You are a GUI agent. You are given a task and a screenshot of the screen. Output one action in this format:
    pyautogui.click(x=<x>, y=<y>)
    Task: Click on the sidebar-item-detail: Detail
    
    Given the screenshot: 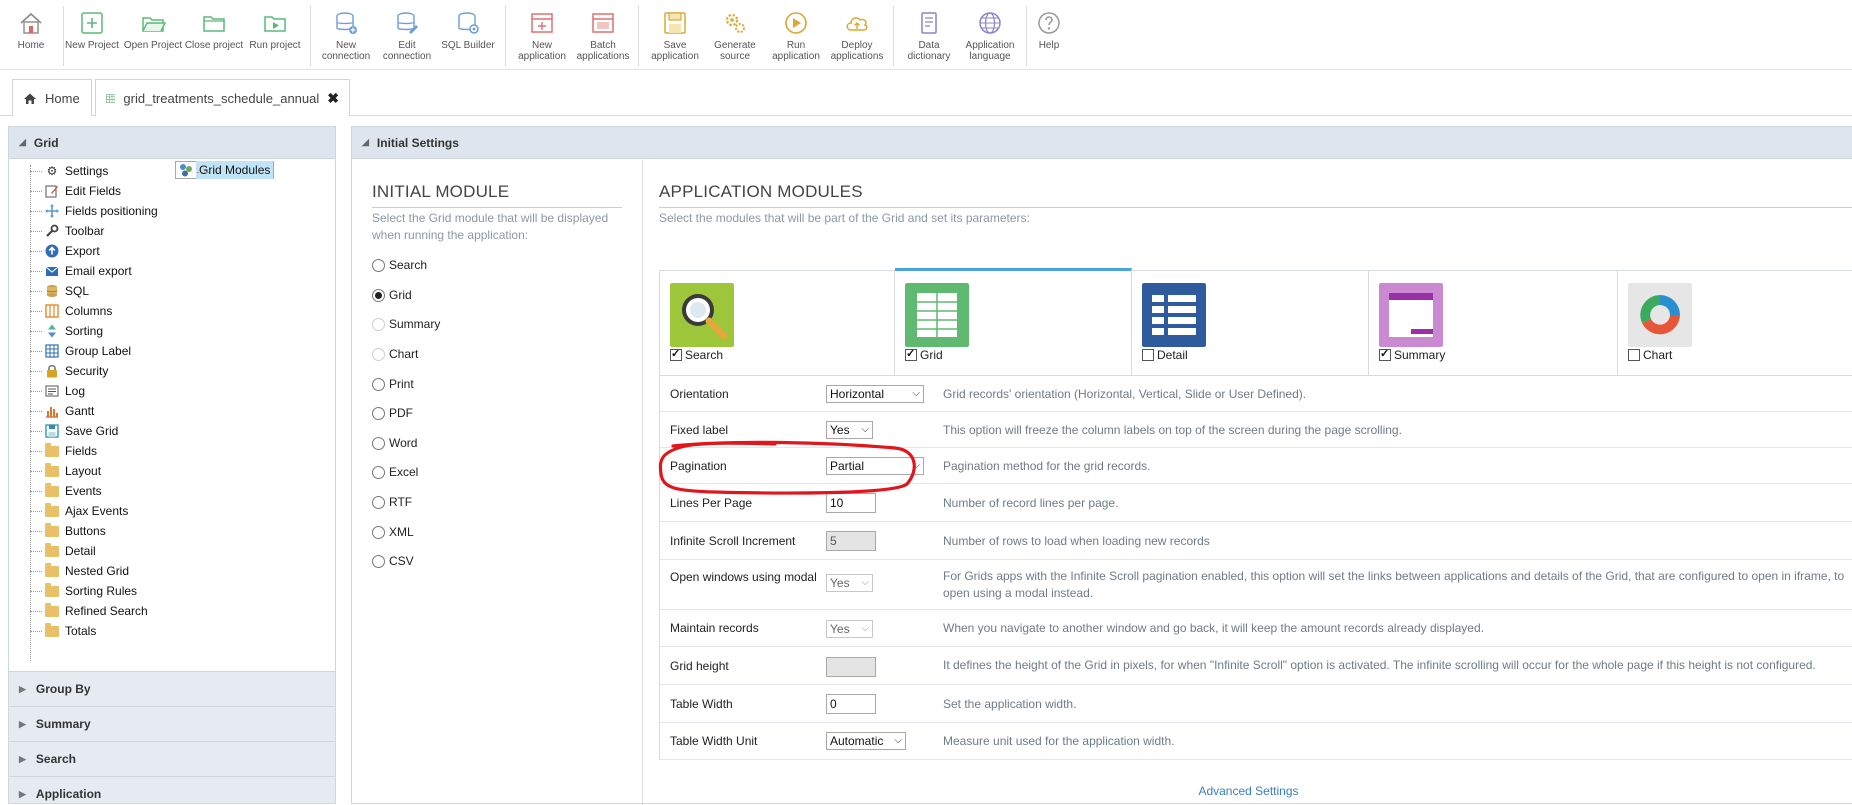 What is the action you would take?
    pyautogui.click(x=172, y=551)
    